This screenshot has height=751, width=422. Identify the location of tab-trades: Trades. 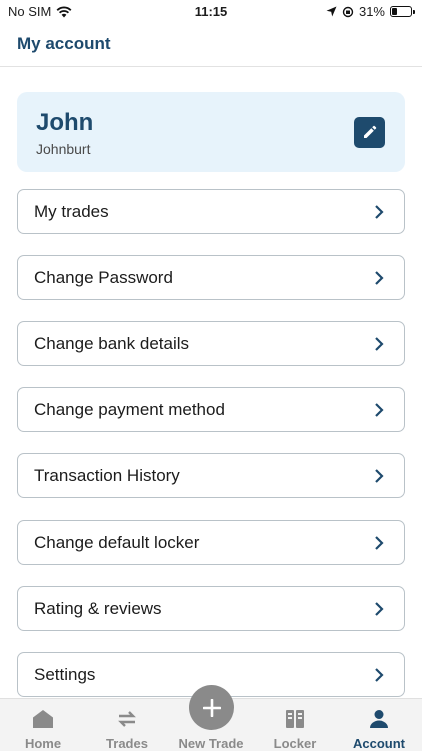
(127, 725).